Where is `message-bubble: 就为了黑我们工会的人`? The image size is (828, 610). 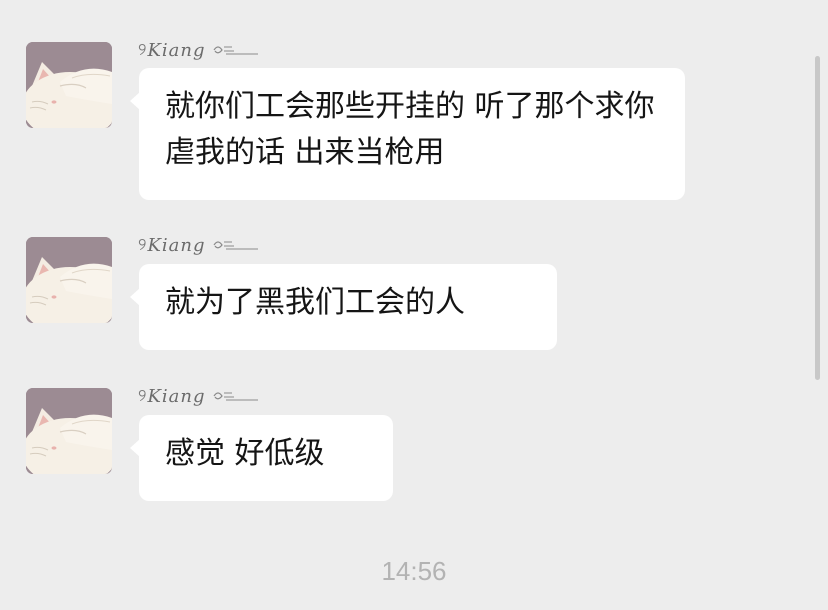
message-bubble: 就为了黑我们工会的人 is located at coordinates (343, 307).